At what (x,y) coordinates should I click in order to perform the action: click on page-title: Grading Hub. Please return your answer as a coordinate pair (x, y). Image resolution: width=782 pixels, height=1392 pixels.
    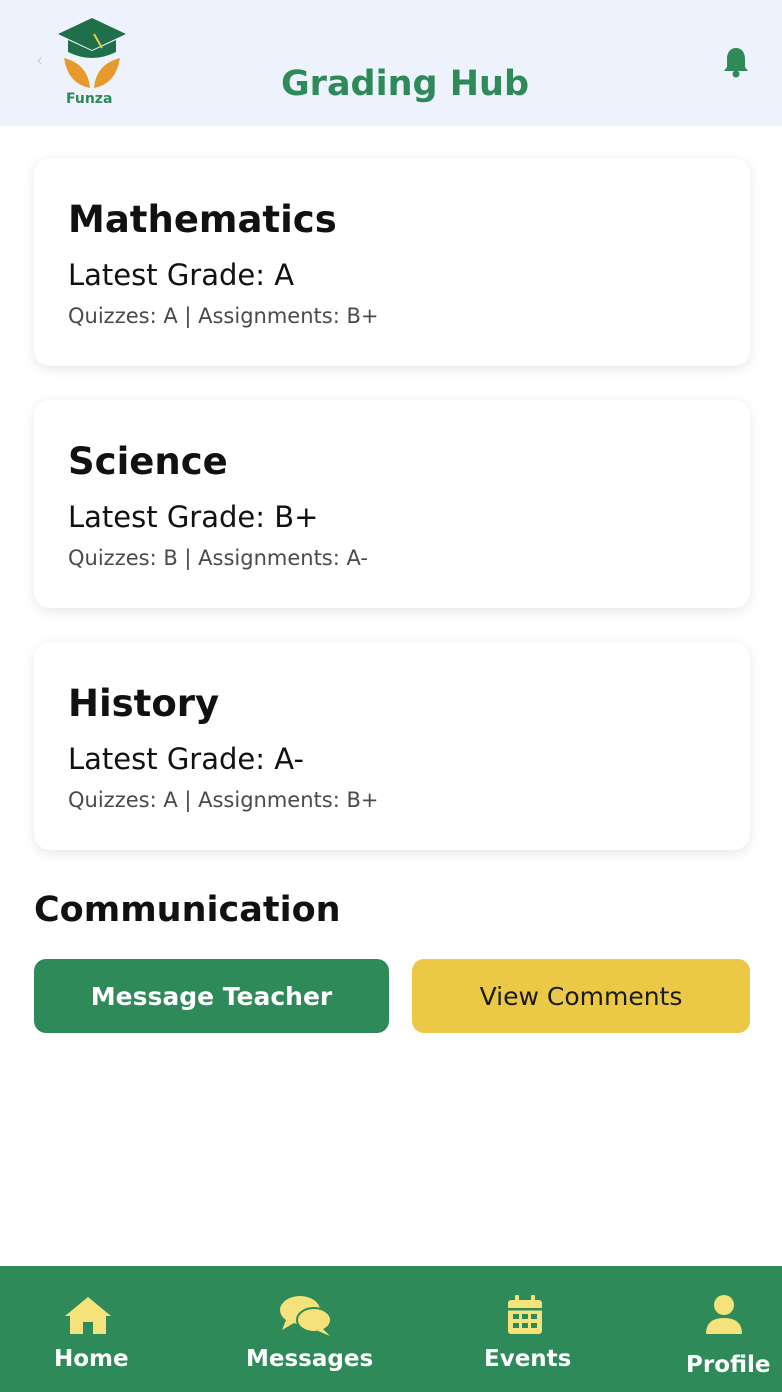
    Looking at the image, I should click on (405, 84).